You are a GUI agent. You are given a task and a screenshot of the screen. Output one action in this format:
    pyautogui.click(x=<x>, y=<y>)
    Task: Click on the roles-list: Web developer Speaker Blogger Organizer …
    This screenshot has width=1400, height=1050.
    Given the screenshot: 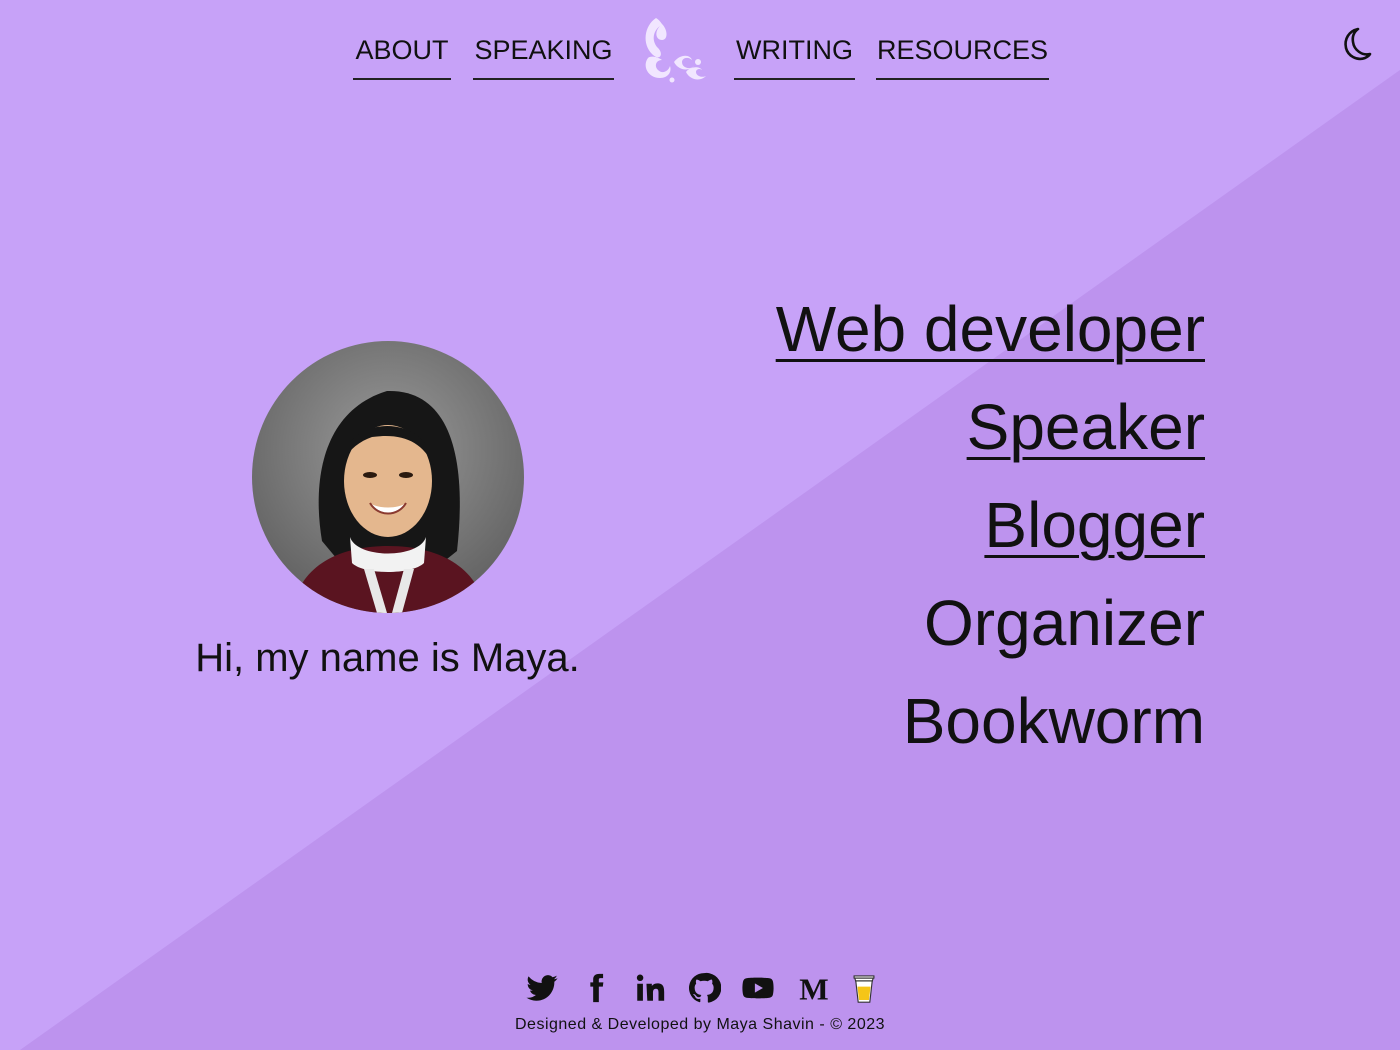 What is the action you would take?
    pyautogui.click(x=990, y=525)
    